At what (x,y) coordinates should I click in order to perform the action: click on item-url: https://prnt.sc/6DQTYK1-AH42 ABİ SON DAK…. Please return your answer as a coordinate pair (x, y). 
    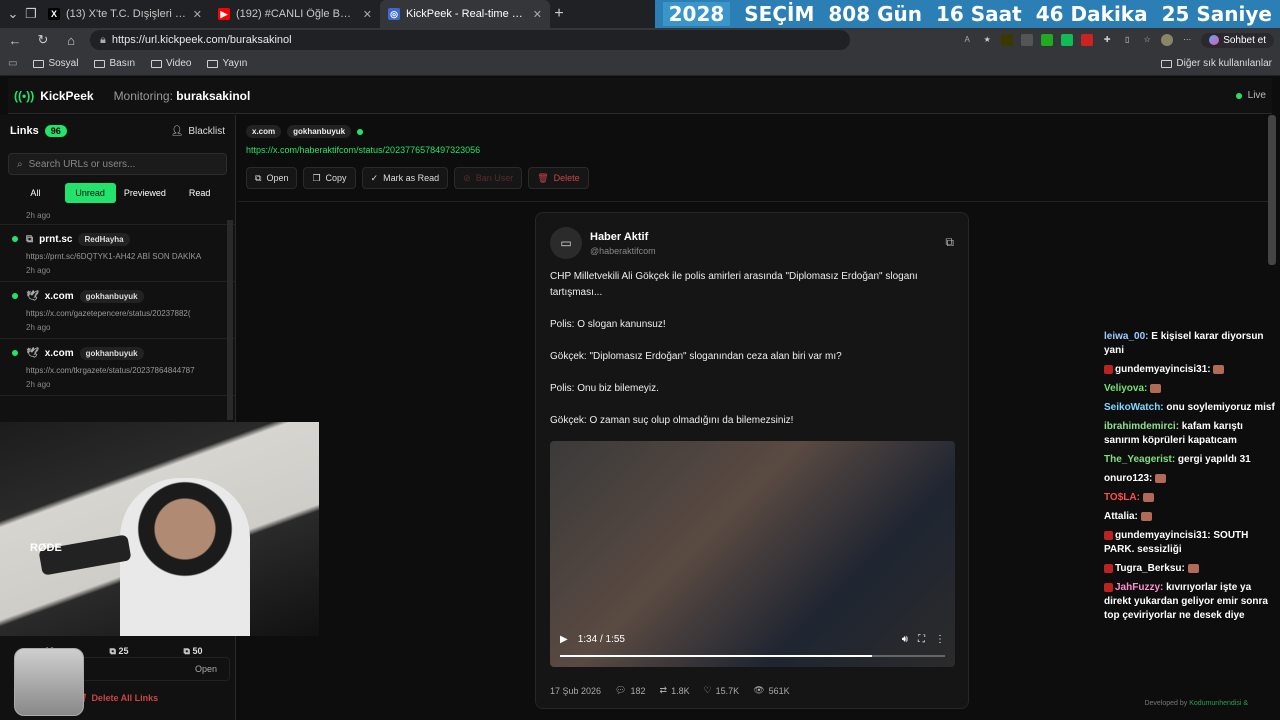
    Looking at the image, I should click on (114, 256).